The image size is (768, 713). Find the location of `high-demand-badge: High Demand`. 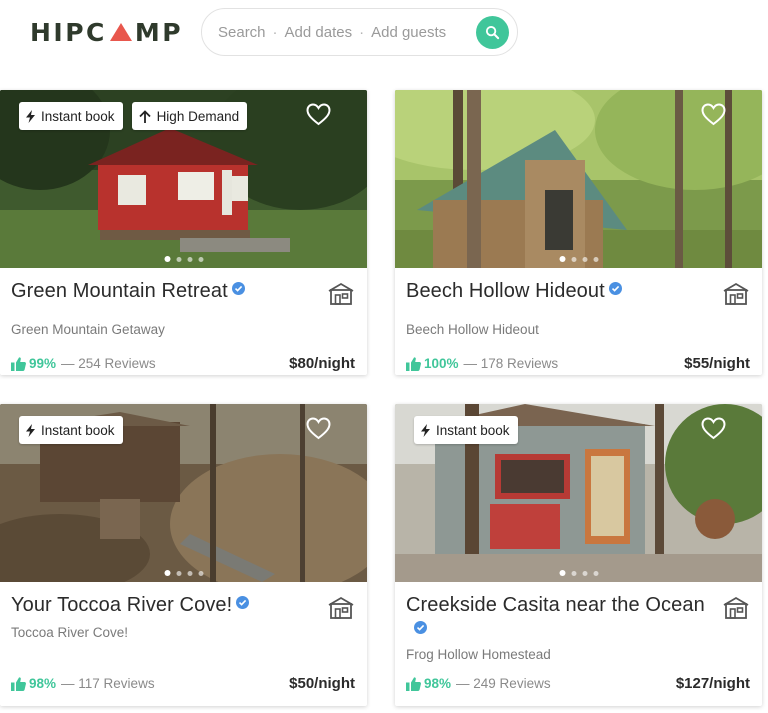

high-demand-badge: High Demand is located at coordinates (189, 116).